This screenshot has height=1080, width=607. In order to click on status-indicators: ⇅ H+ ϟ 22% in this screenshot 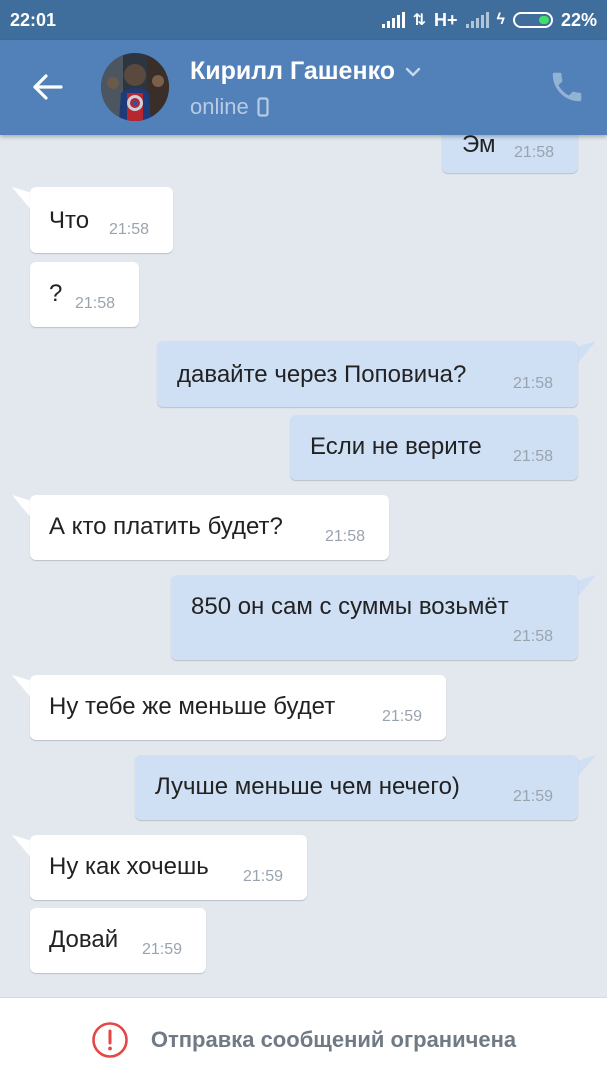, I will do `click(489, 20)`.